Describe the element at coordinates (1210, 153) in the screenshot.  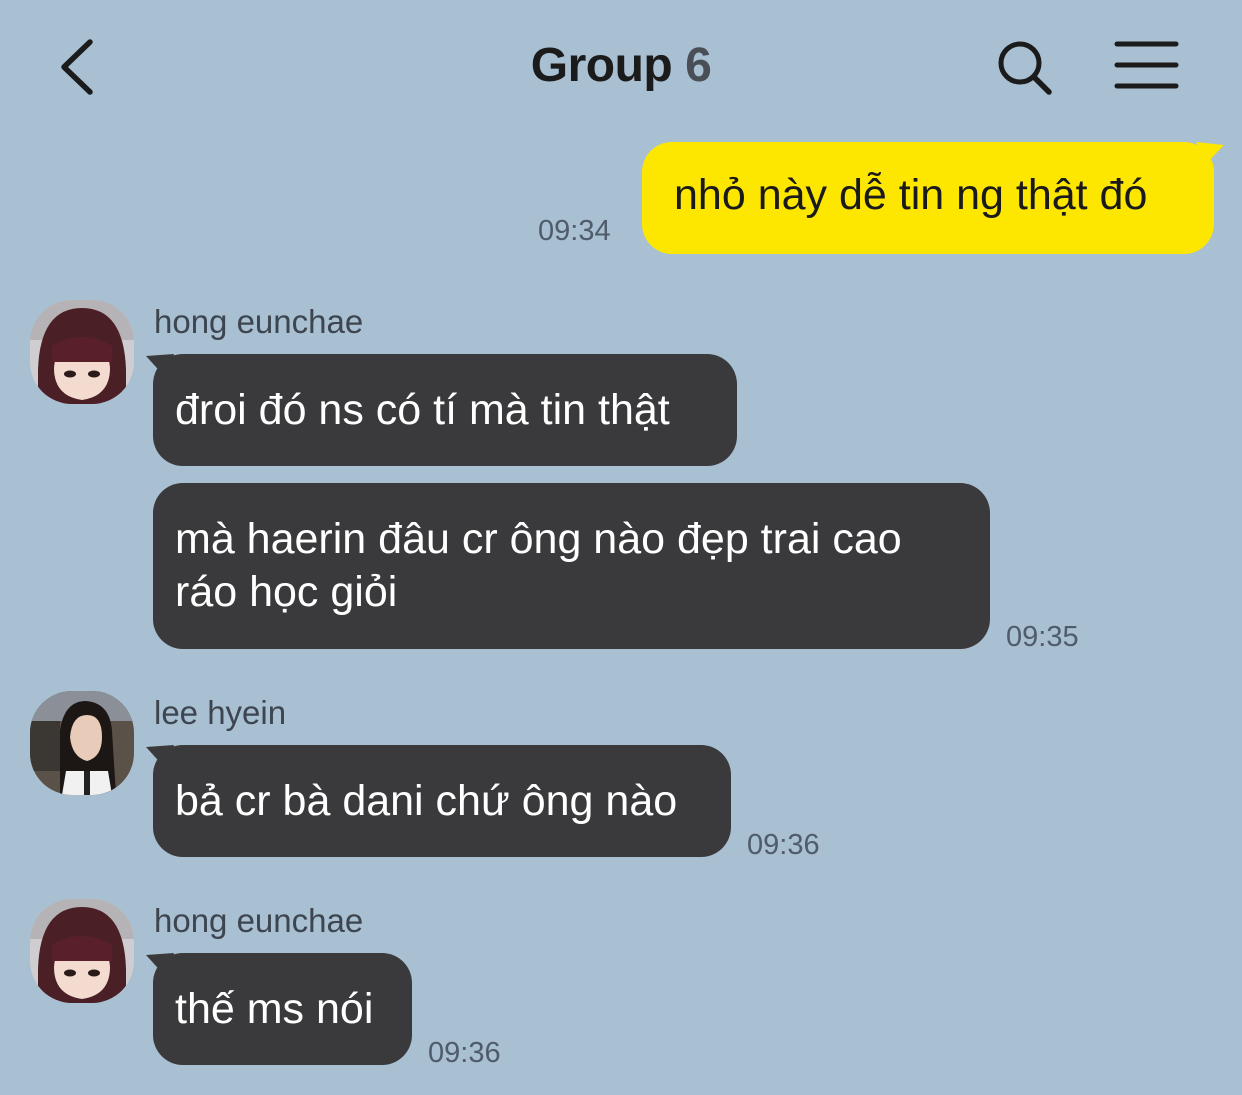
I see `bubble-tail` at that location.